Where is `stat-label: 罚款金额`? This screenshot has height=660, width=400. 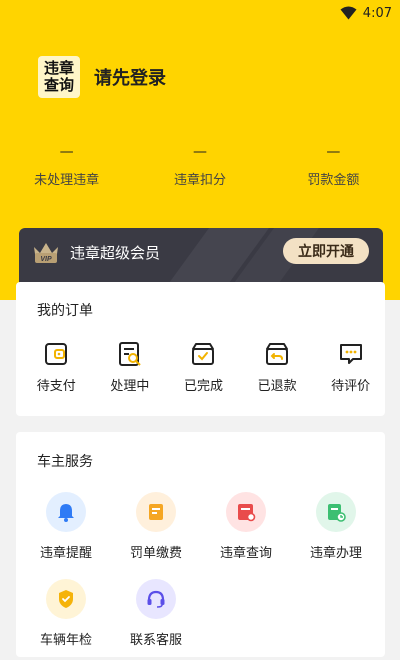
stat-label: 罚款金额 is located at coordinates (333, 180).